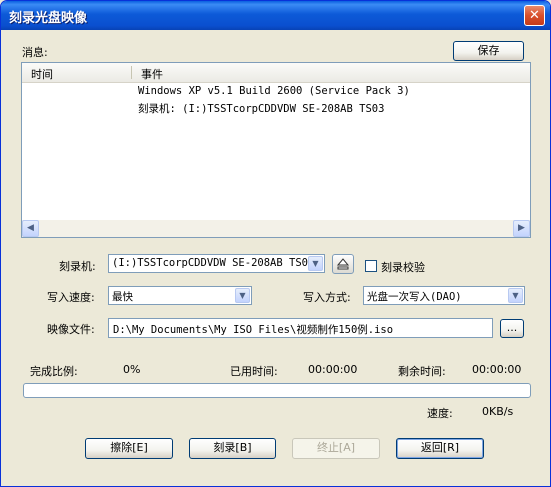  What do you see at coordinates (180, 295) in the screenshot?
I see `speed-select: 最快 ▼` at bounding box center [180, 295].